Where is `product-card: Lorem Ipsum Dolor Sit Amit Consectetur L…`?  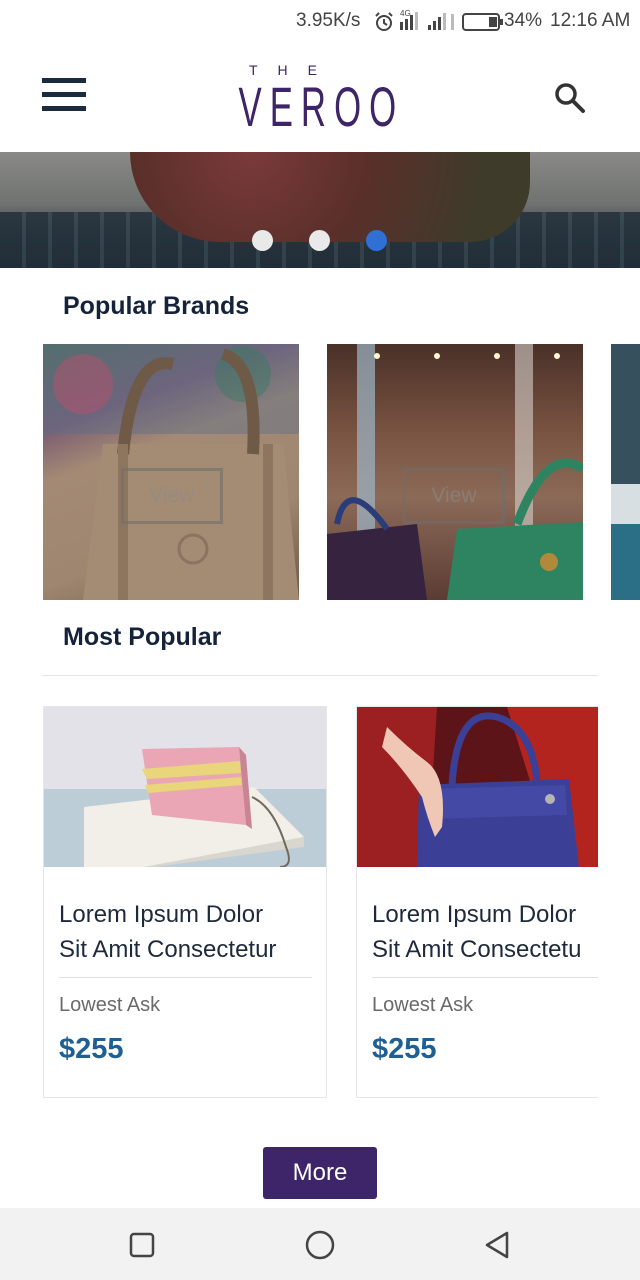
product-card: Lorem Ipsum Dolor Sit Amit Consectetur L… is located at coordinates (185, 902).